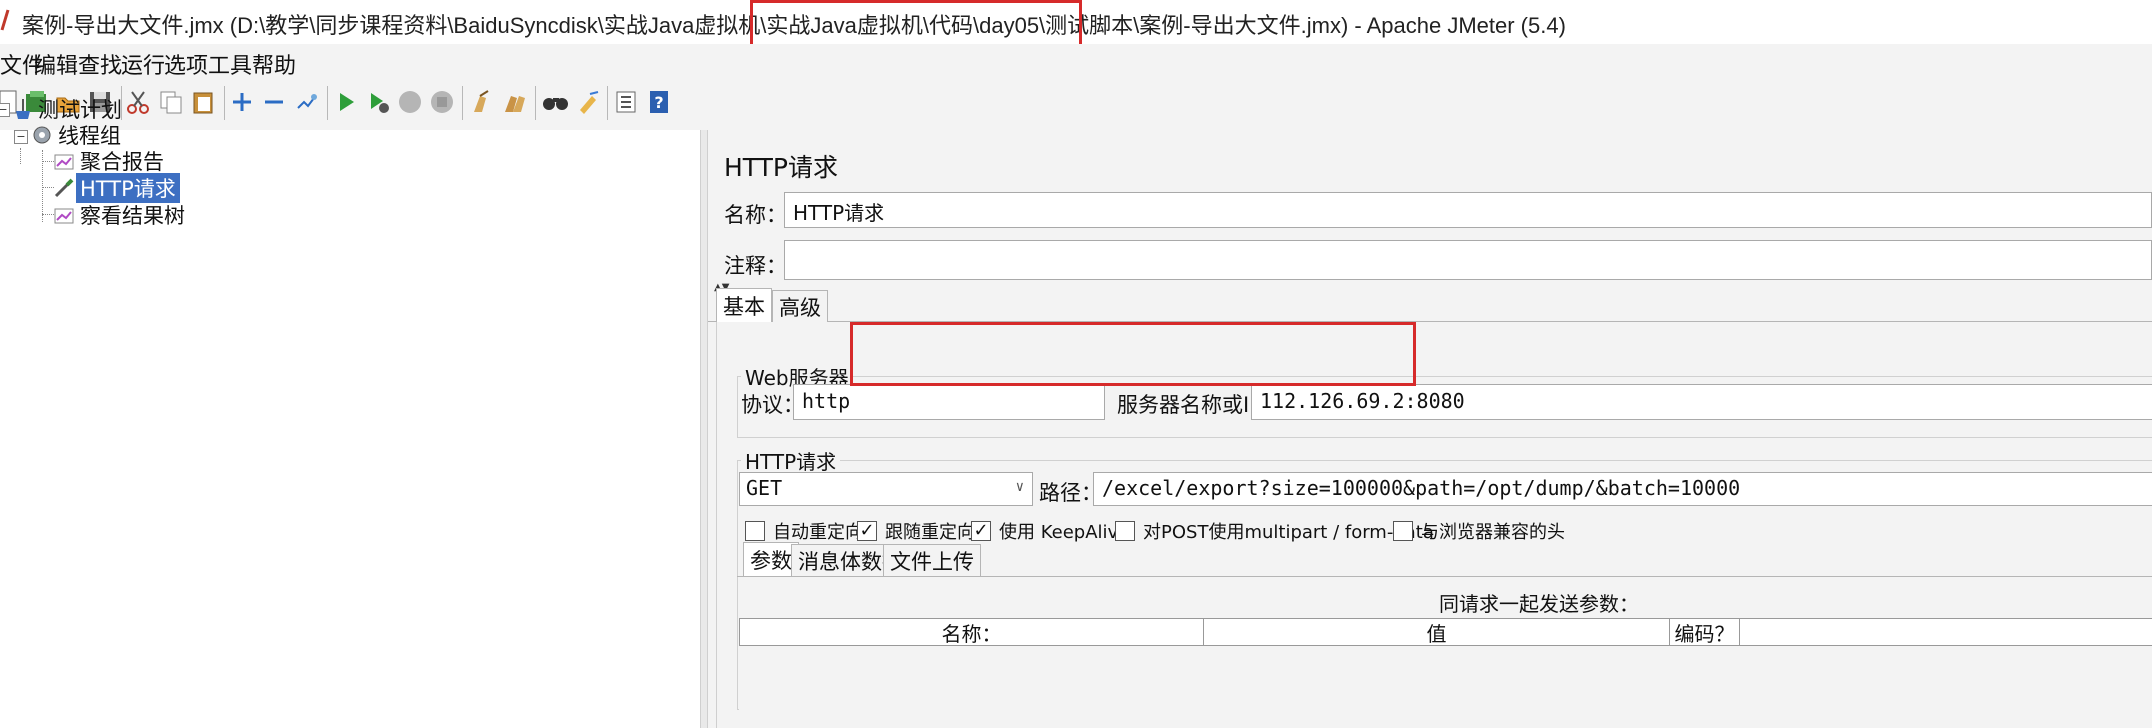 Image resolution: width=2152 pixels, height=728 pixels. Describe the element at coordinates (626, 102) in the screenshot. I see `function-helper-icon` at that location.